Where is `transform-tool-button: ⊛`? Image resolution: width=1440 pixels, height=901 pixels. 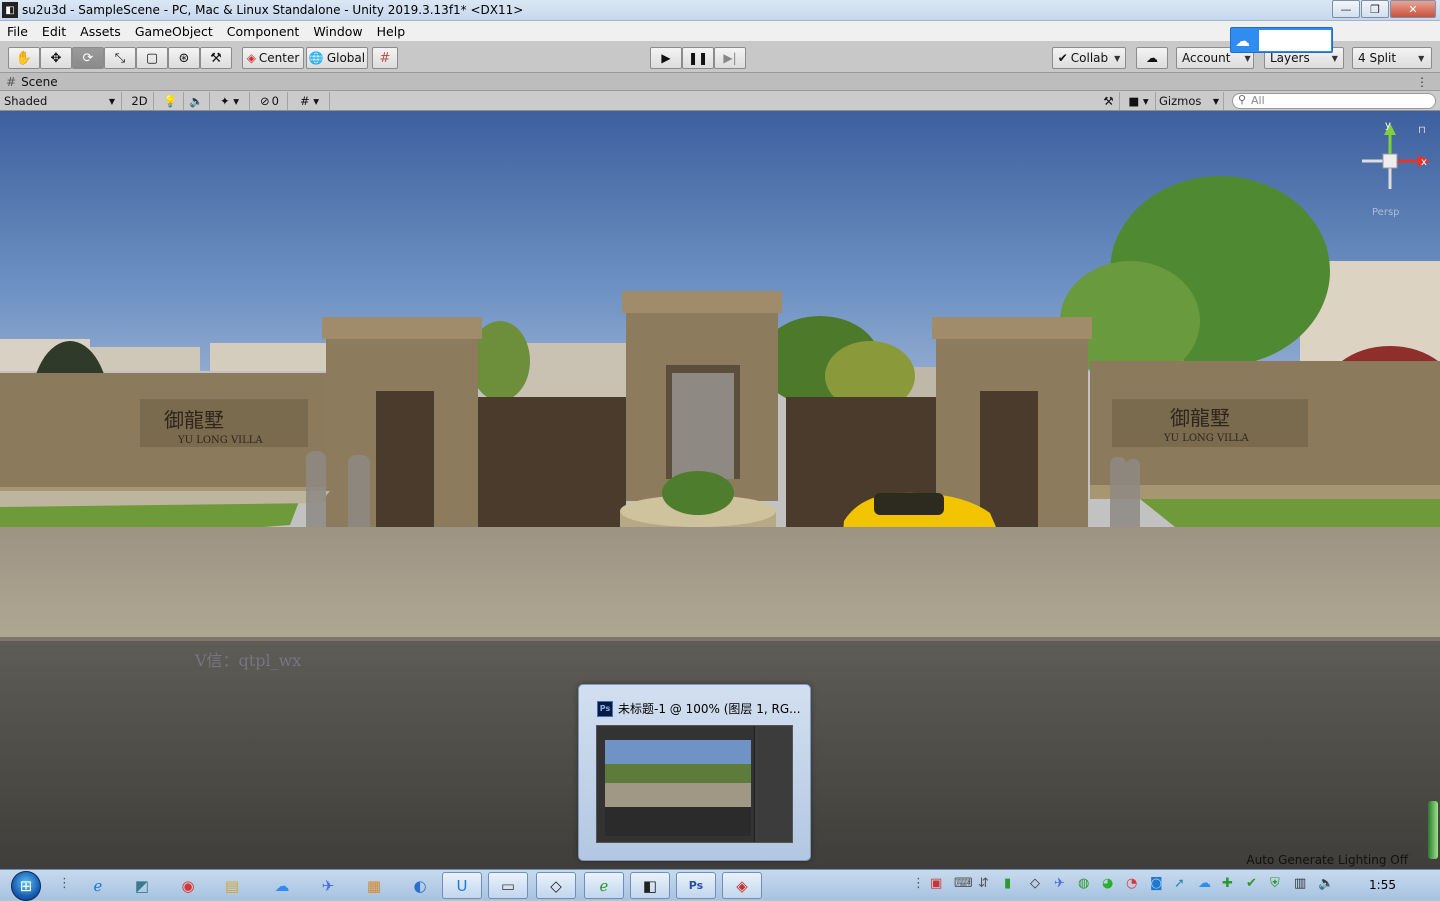 transform-tool-button: ⊛ is located at coordinates (184, 58).